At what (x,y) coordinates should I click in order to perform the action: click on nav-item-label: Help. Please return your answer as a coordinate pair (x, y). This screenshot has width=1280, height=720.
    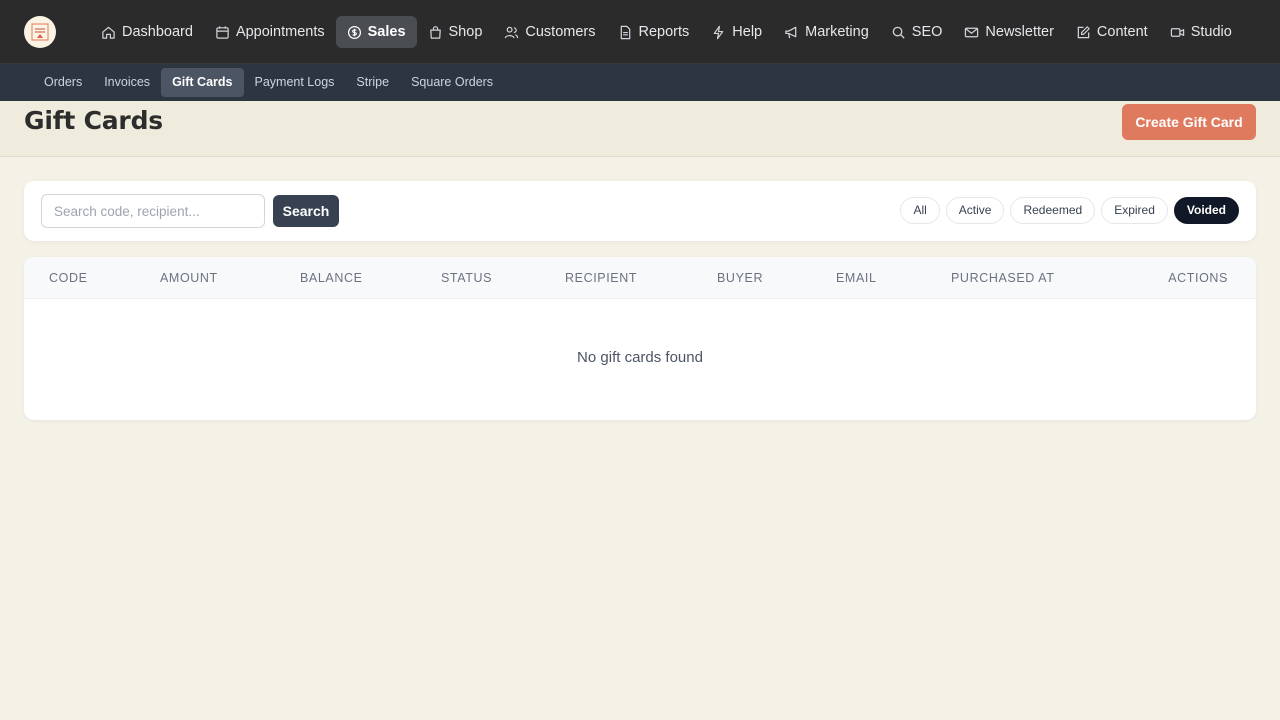
    Looking at the image, I should click on (747, 32).